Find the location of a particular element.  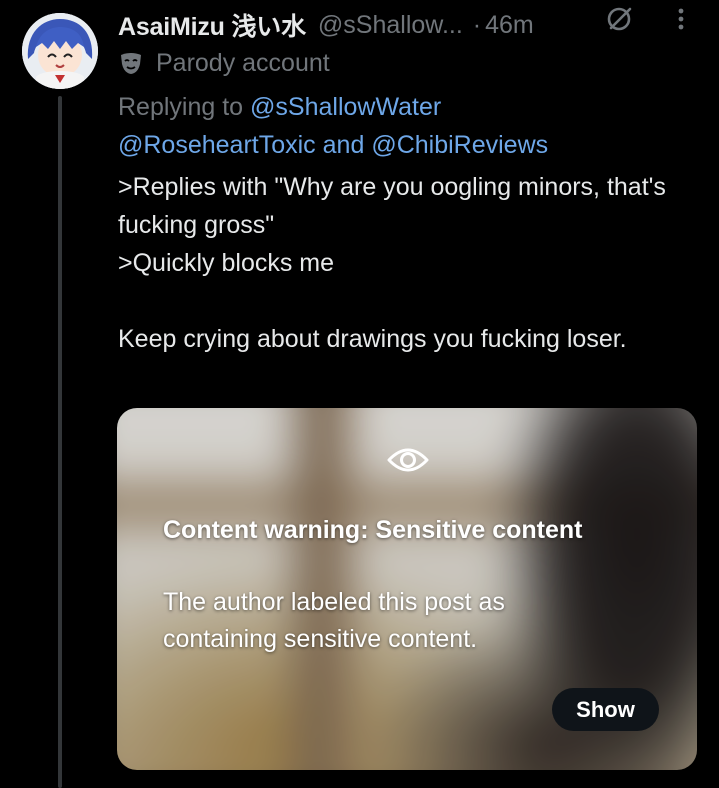

grok-icon is located at coordinates (619, 19).